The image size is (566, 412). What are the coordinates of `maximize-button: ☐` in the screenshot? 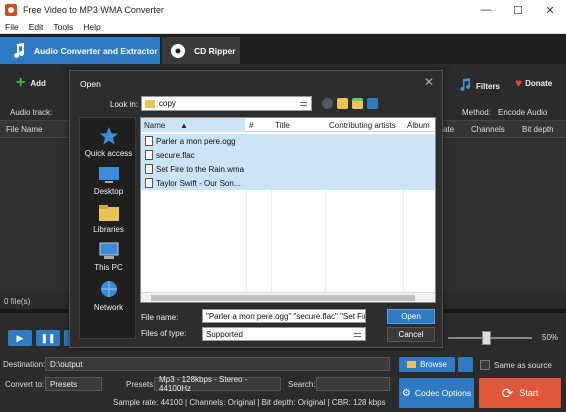 It's located at (518, 10).